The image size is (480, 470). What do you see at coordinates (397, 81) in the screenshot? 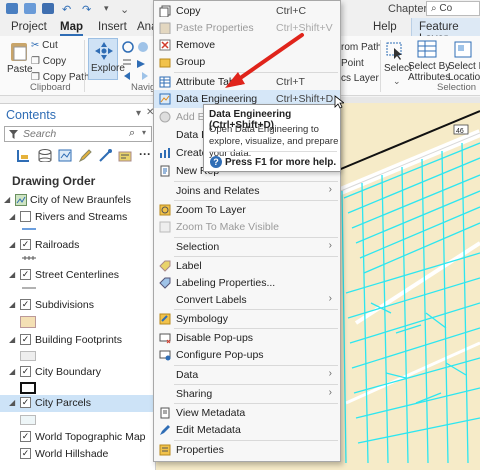
I see `select-dropdown-icon: ⌄` at bounding box center [397, 81].